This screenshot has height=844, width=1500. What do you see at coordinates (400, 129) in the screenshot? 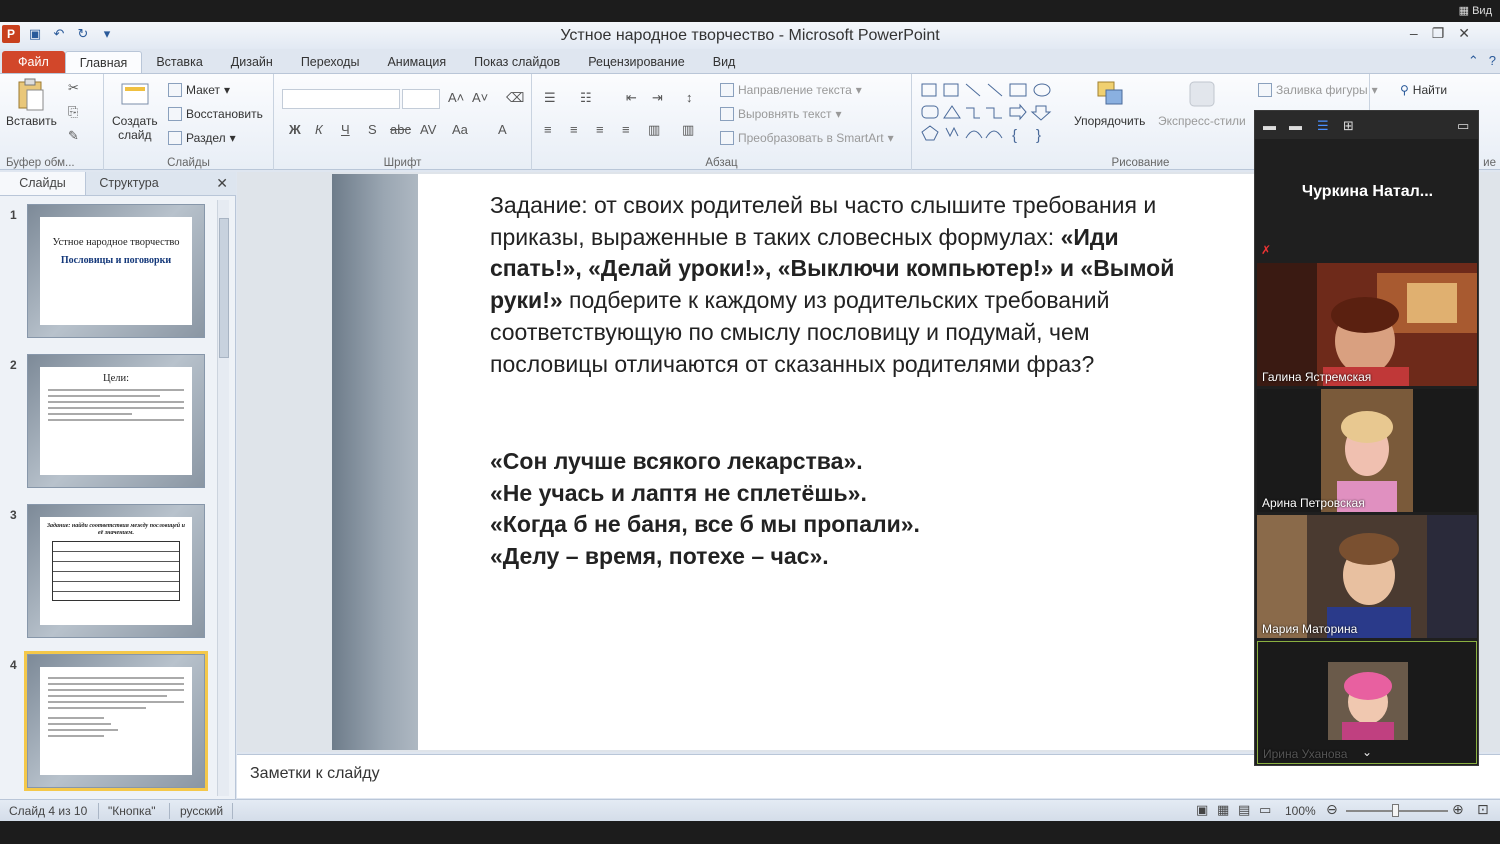
I see `strikethrough-button: abc` at bounding box center [400, 129].